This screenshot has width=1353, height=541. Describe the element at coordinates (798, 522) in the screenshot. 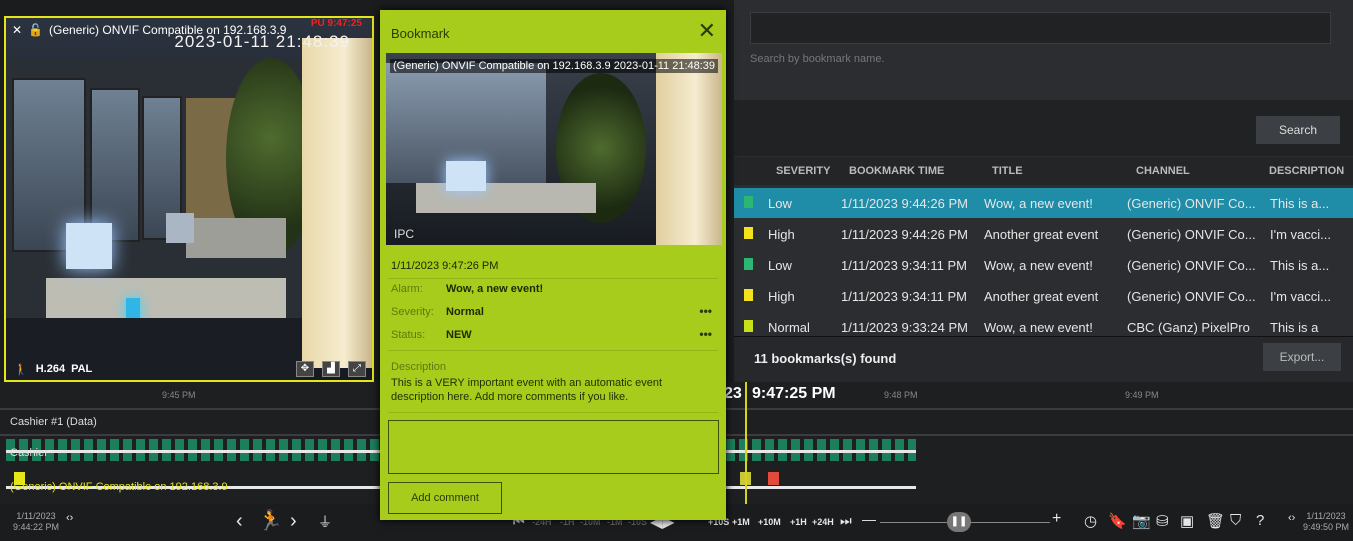

I see `speed-plus-1h: +1H` at that location.